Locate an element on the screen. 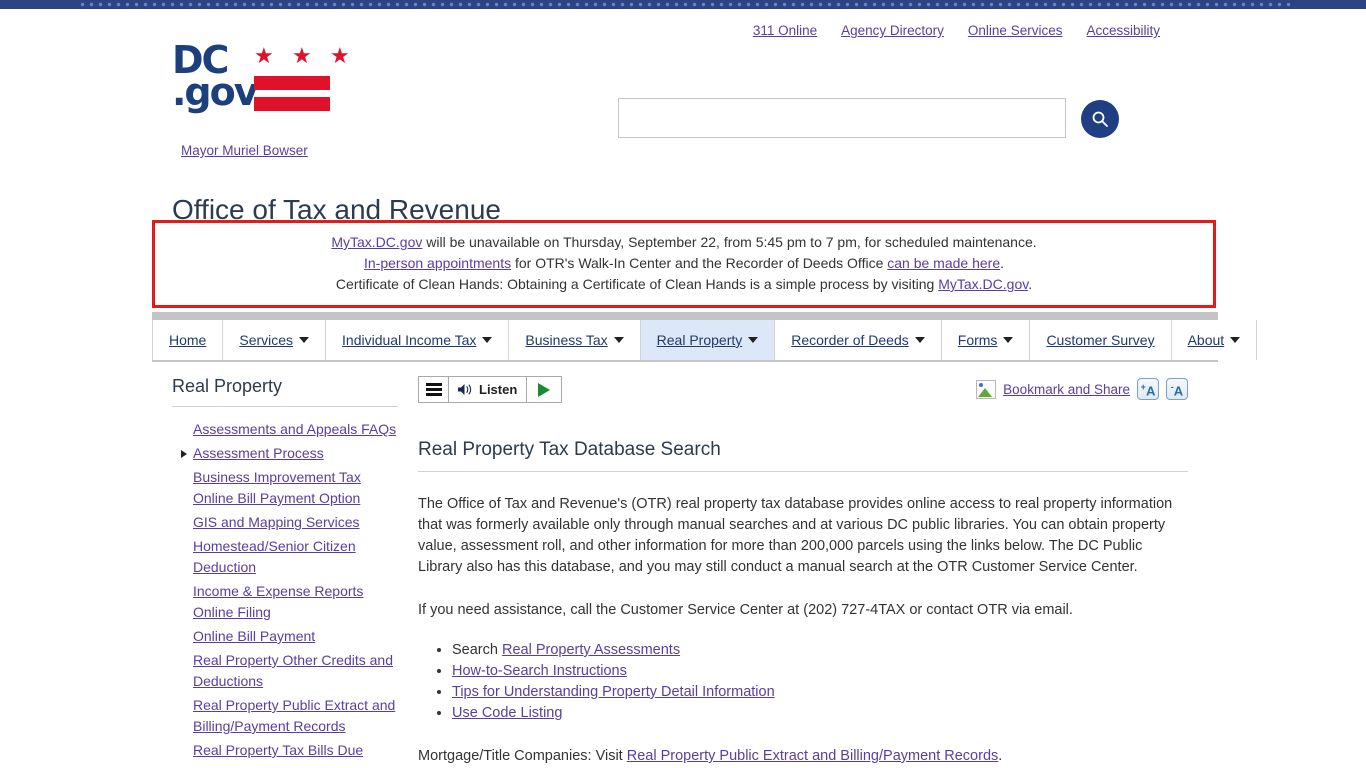  site-logo-block: DC .gov Mayor Muriel Bowser is located at coordinates (332, 99).